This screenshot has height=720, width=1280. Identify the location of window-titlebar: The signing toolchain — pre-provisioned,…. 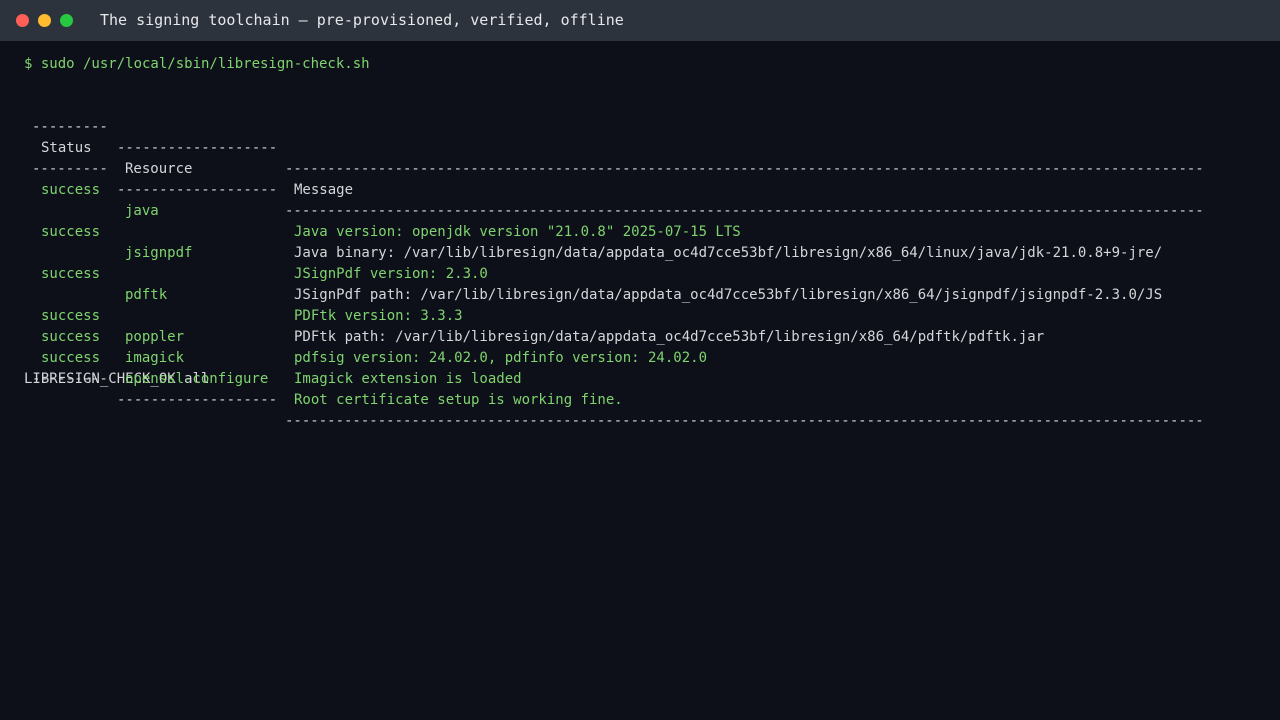
(640, 20).